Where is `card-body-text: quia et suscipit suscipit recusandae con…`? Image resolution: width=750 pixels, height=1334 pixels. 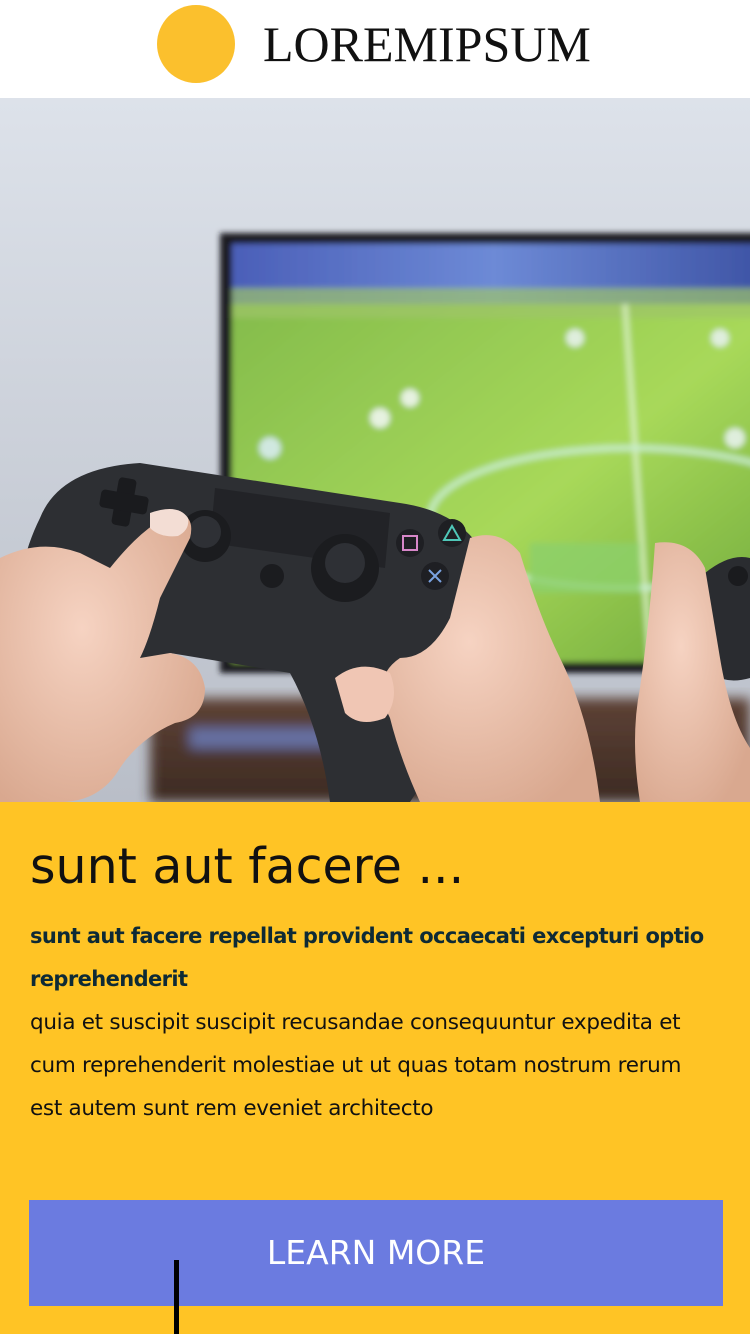 card-body-text: quia et suscipit suscipit recusandae con… is located at coordinates (356, 1065).